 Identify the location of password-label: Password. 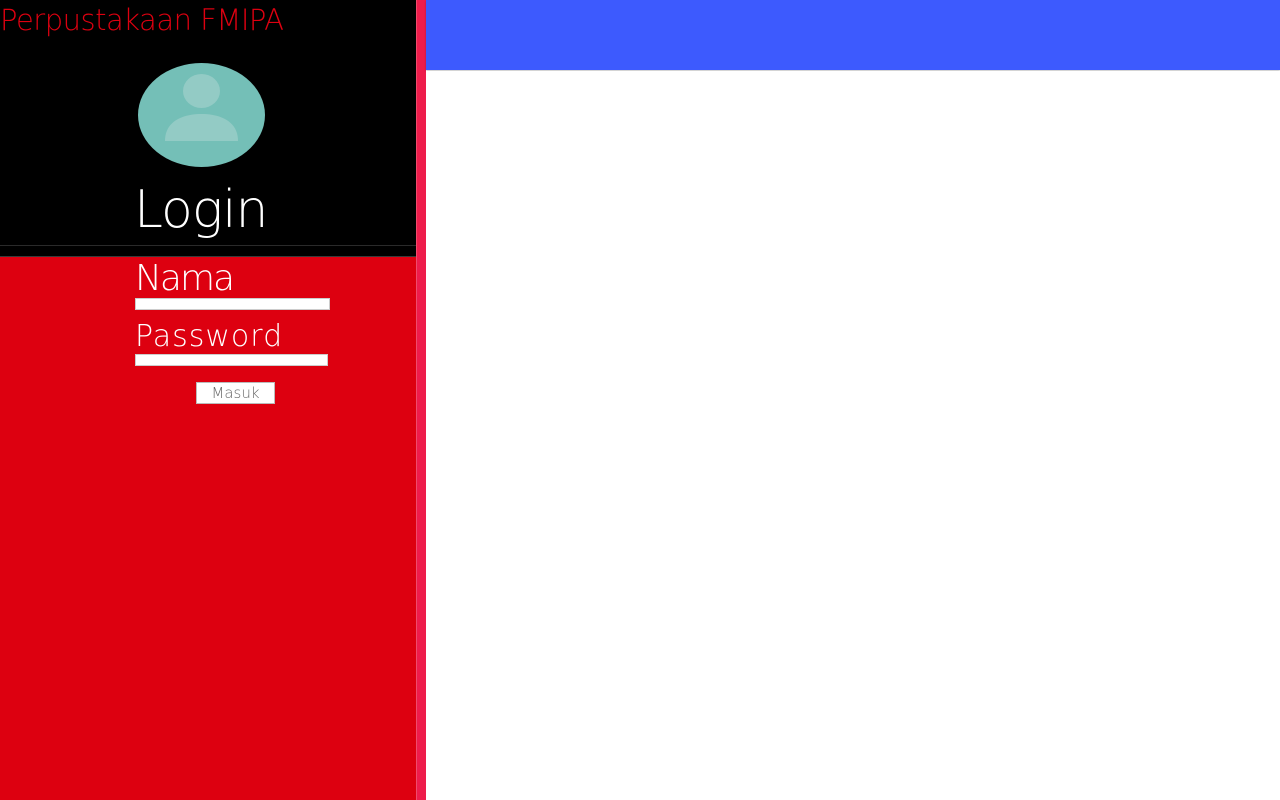
(209, 336).